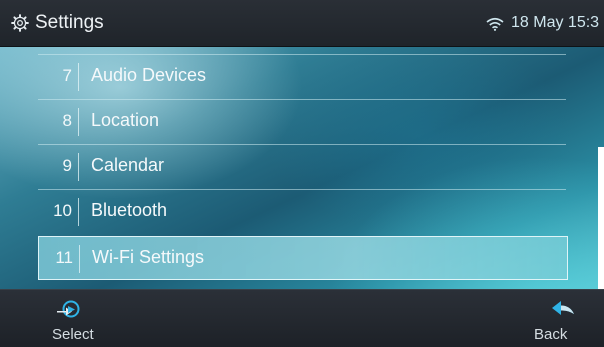 The image size is (604, 347). Describe the element at coordinates (20, 23) in the screenshot. I see `gear-icon` at that location.